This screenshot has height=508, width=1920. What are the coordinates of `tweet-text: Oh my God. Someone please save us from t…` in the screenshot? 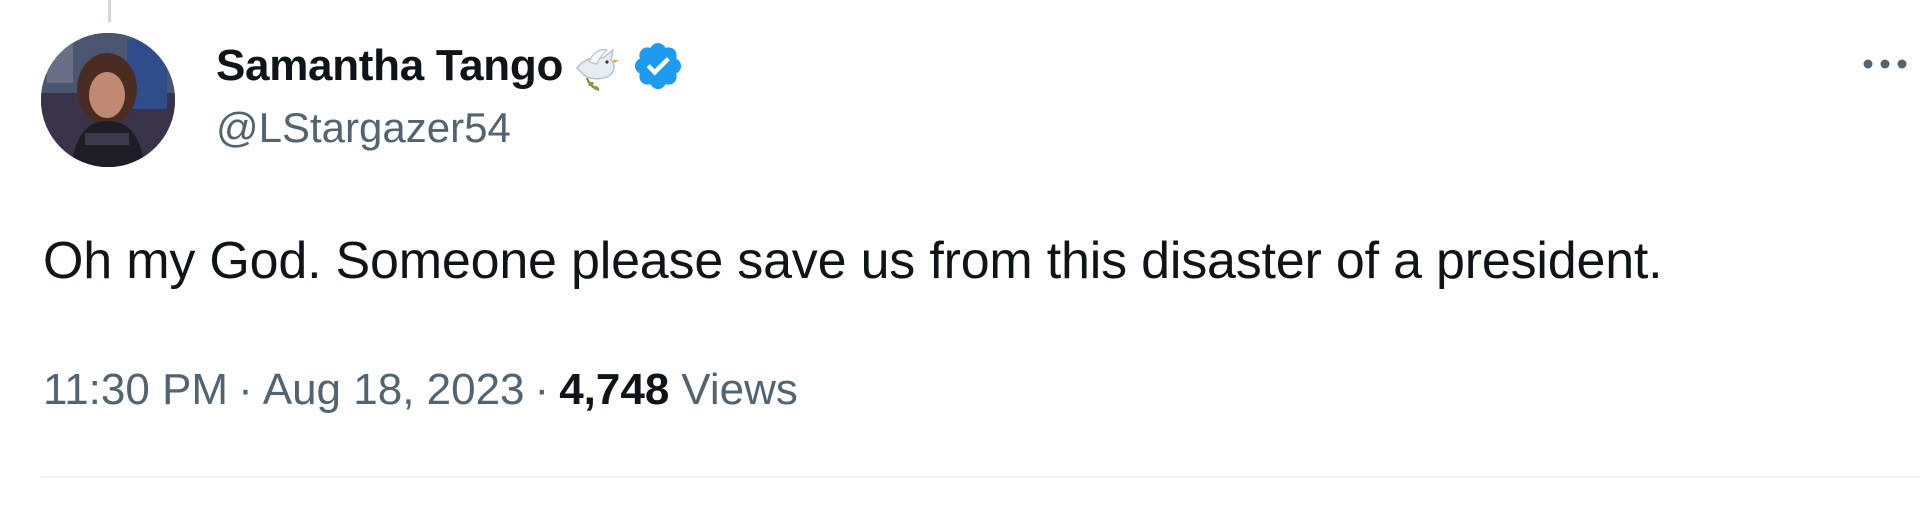 It's located at (853, 261).